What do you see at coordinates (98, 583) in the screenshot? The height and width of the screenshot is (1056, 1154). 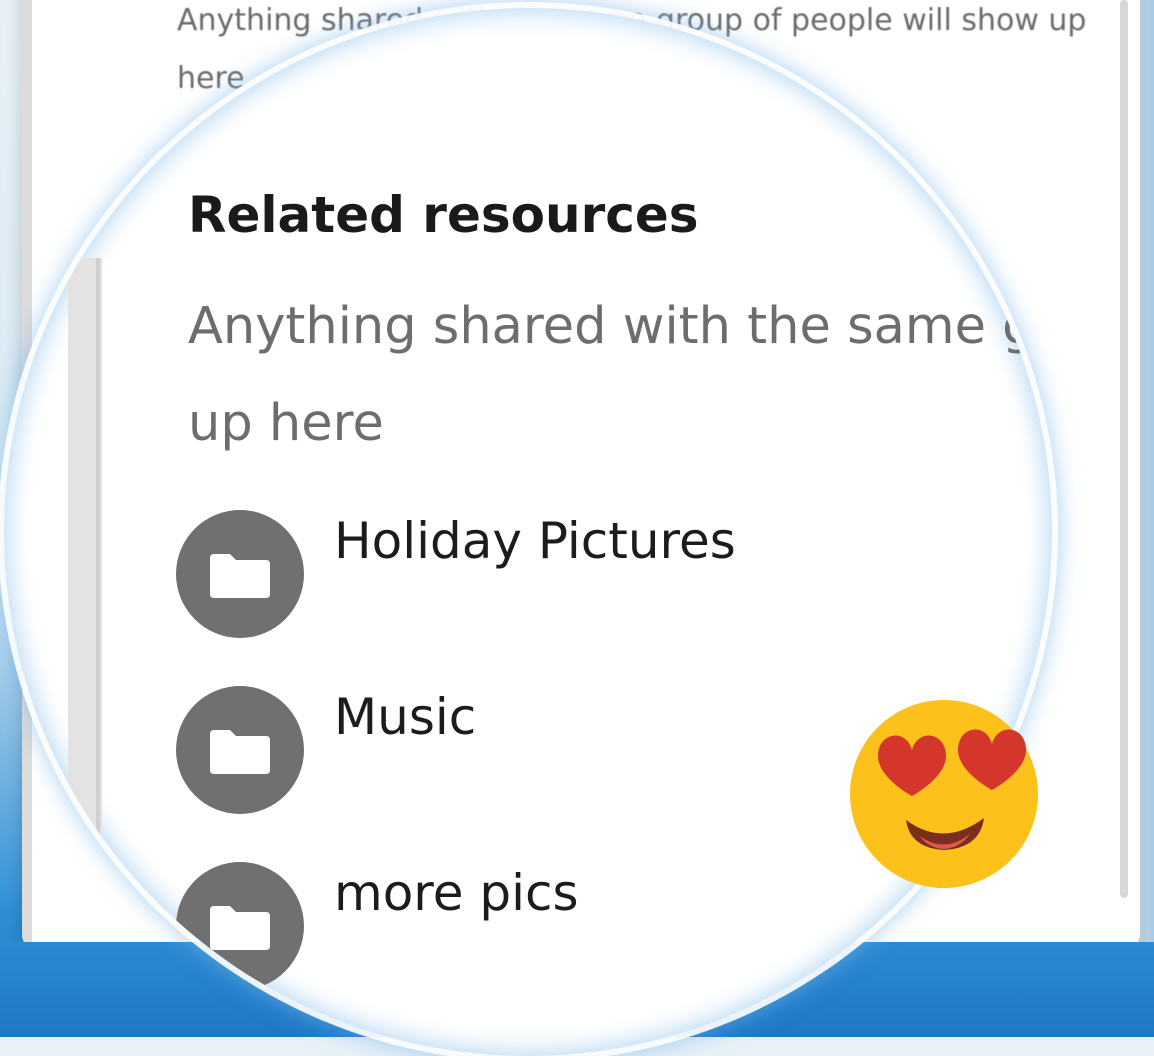 I see `panel-left-divider-line` at bounding box center [98, 583].